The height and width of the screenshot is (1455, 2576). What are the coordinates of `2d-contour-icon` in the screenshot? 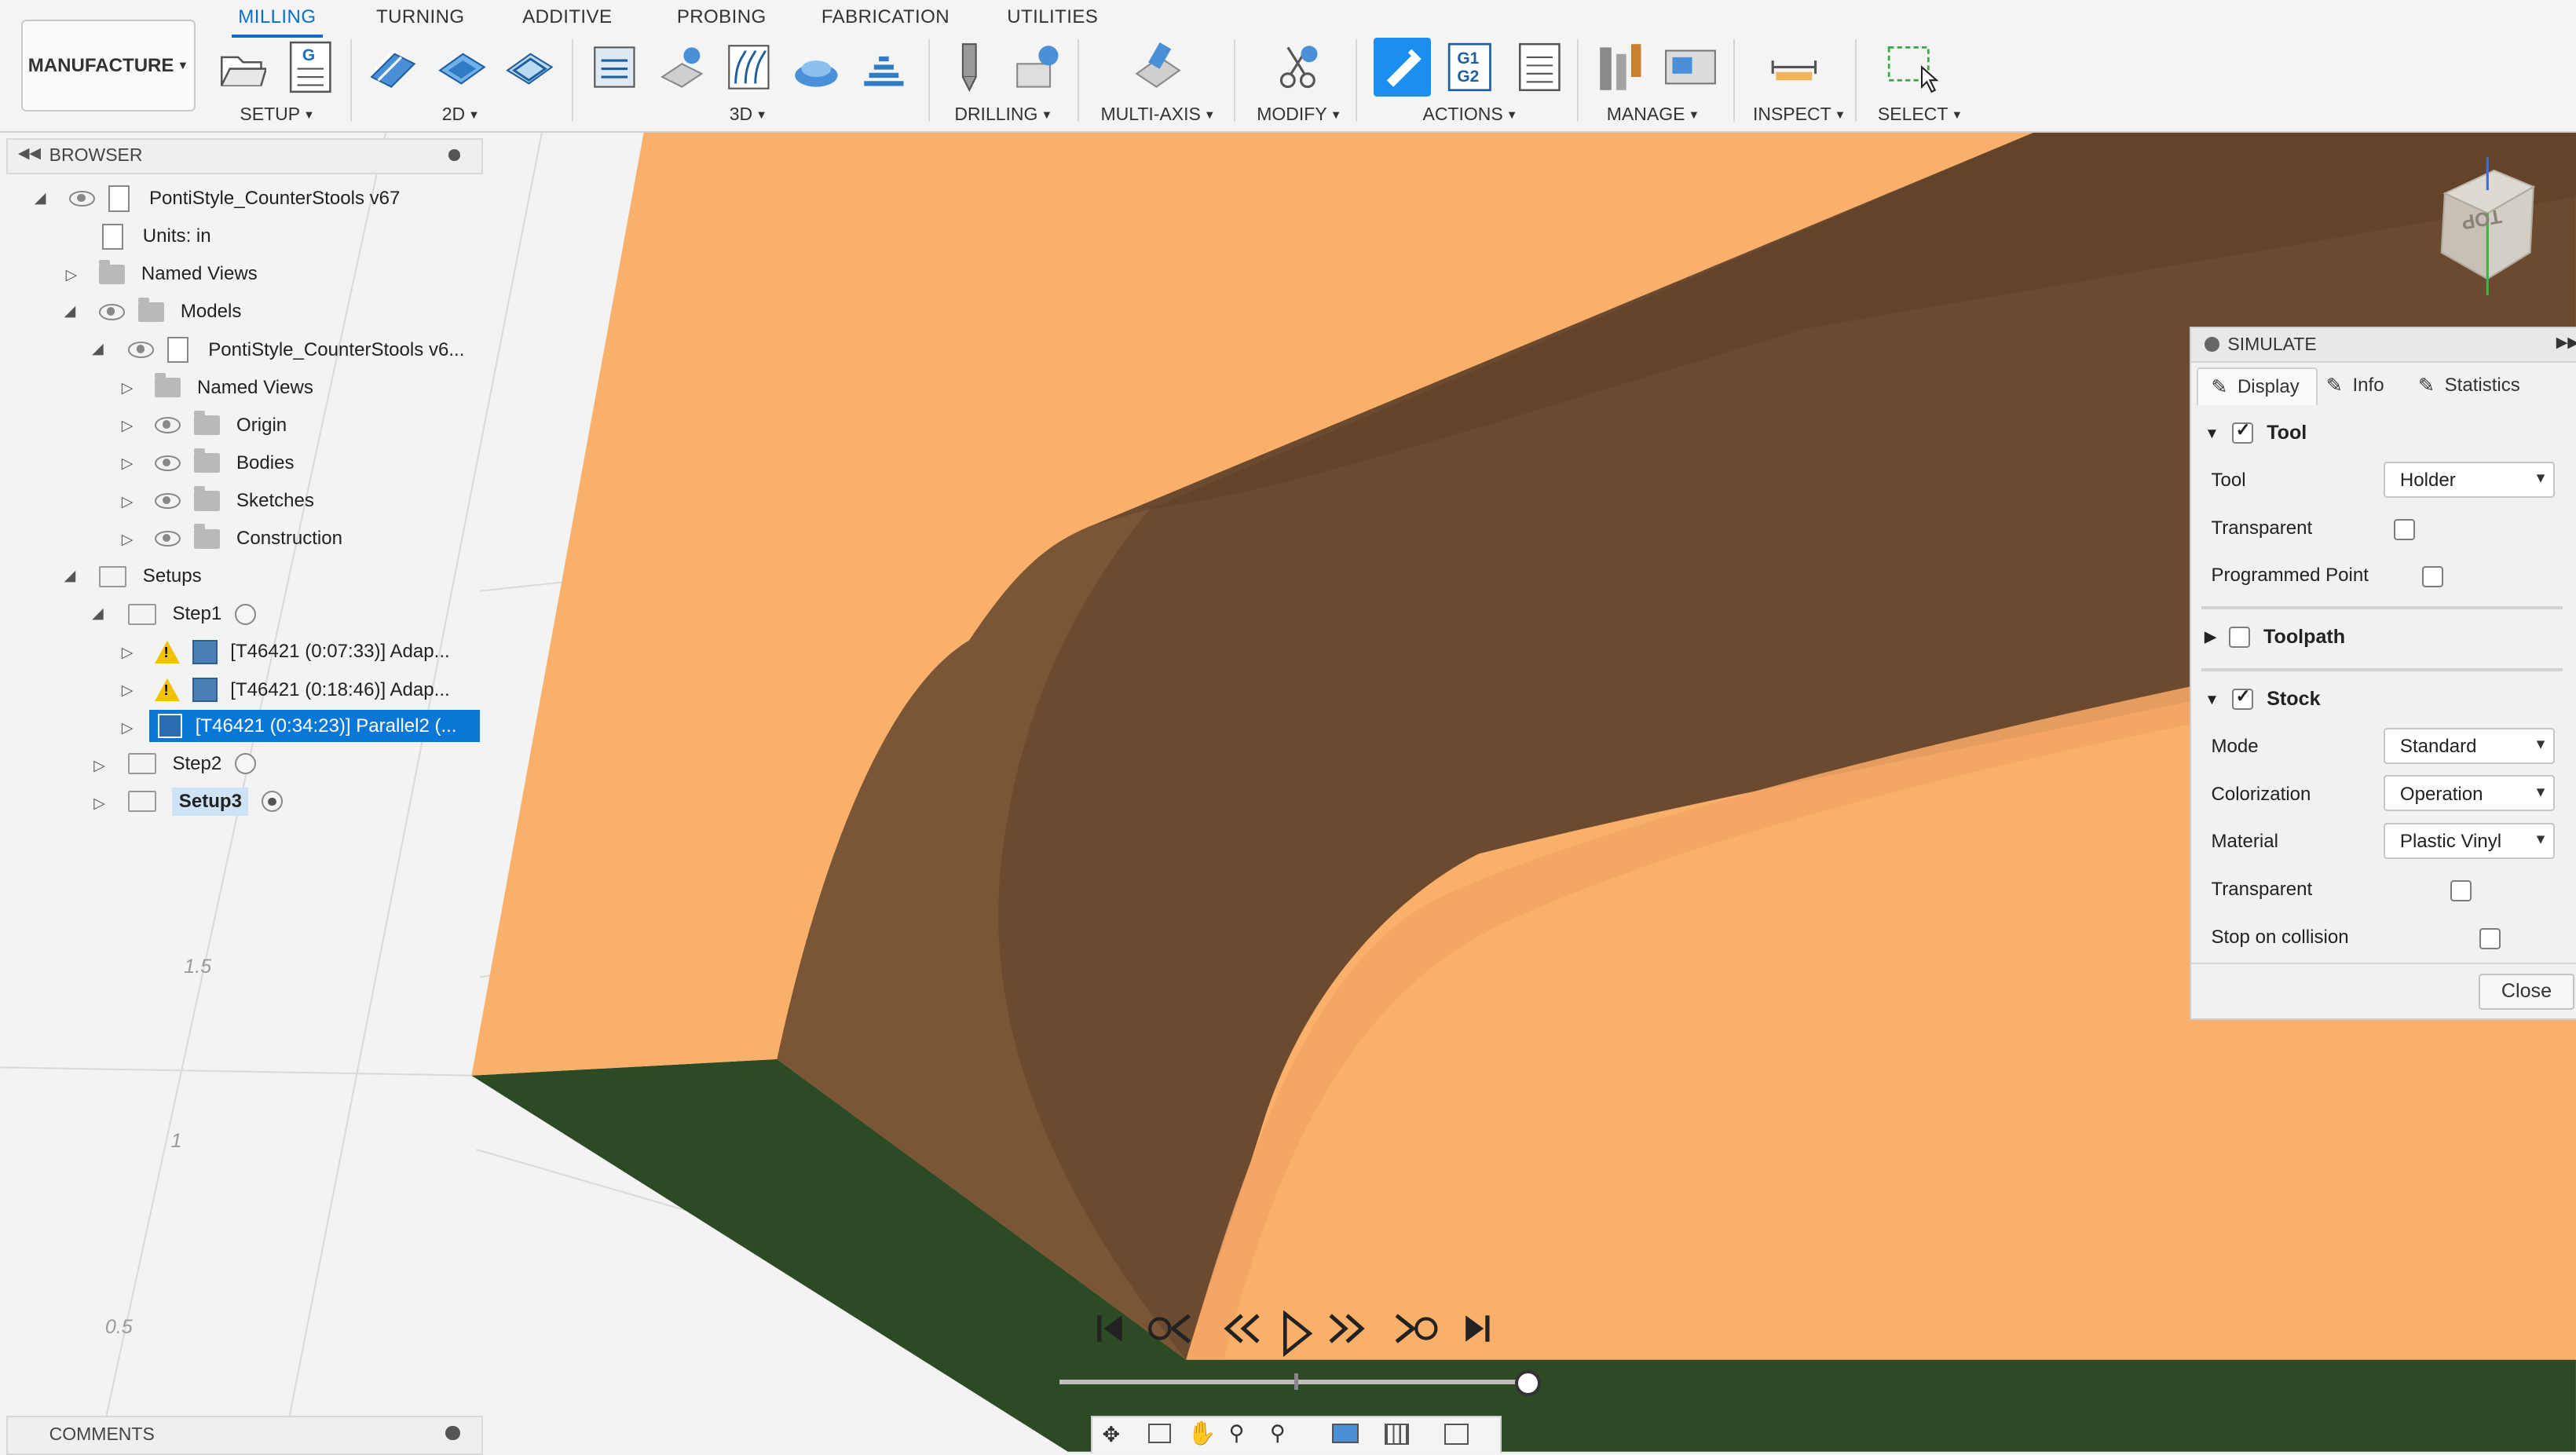 It's located at (529, 67).